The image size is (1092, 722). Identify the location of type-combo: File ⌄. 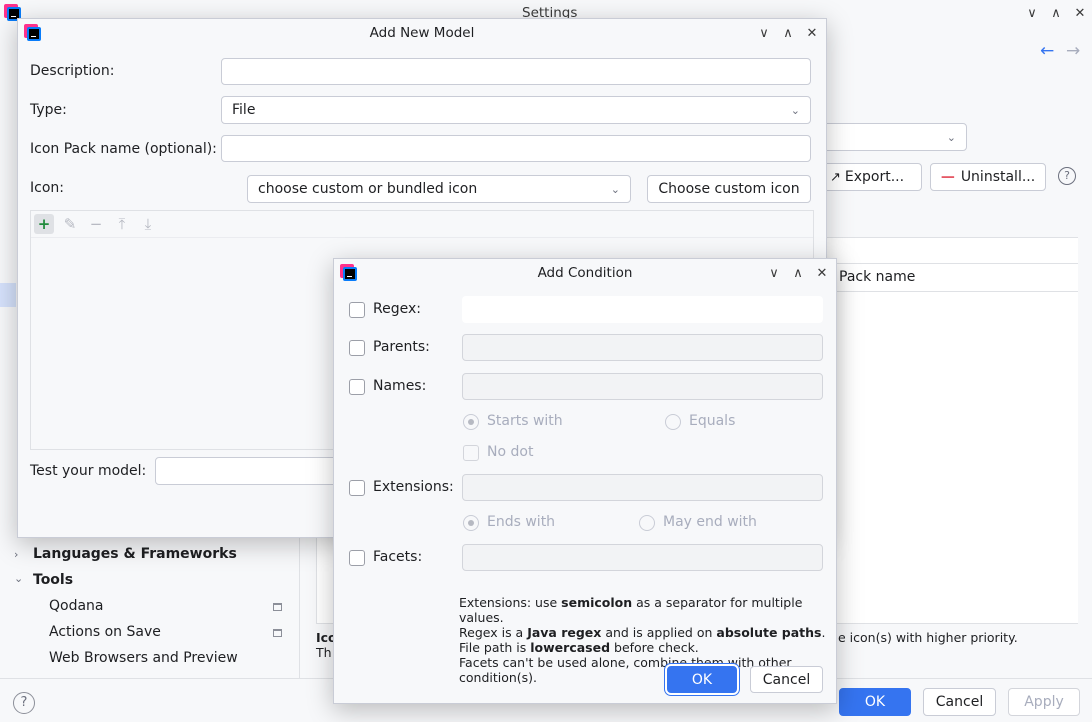
(516, 110).